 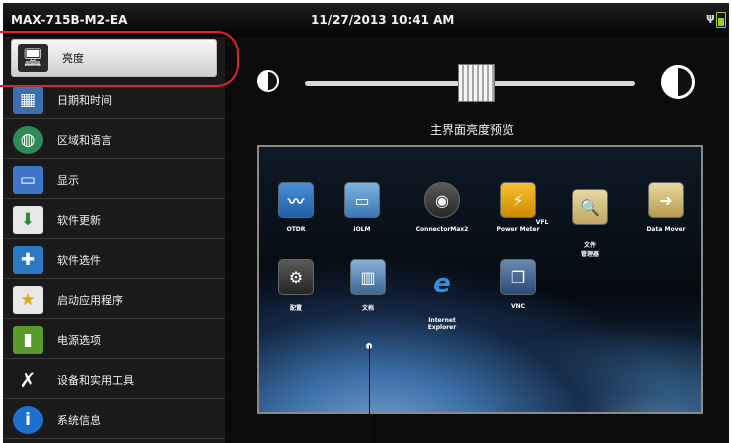 I want to click on app-label: ConnectorMax2, so click(x=442, y=229).